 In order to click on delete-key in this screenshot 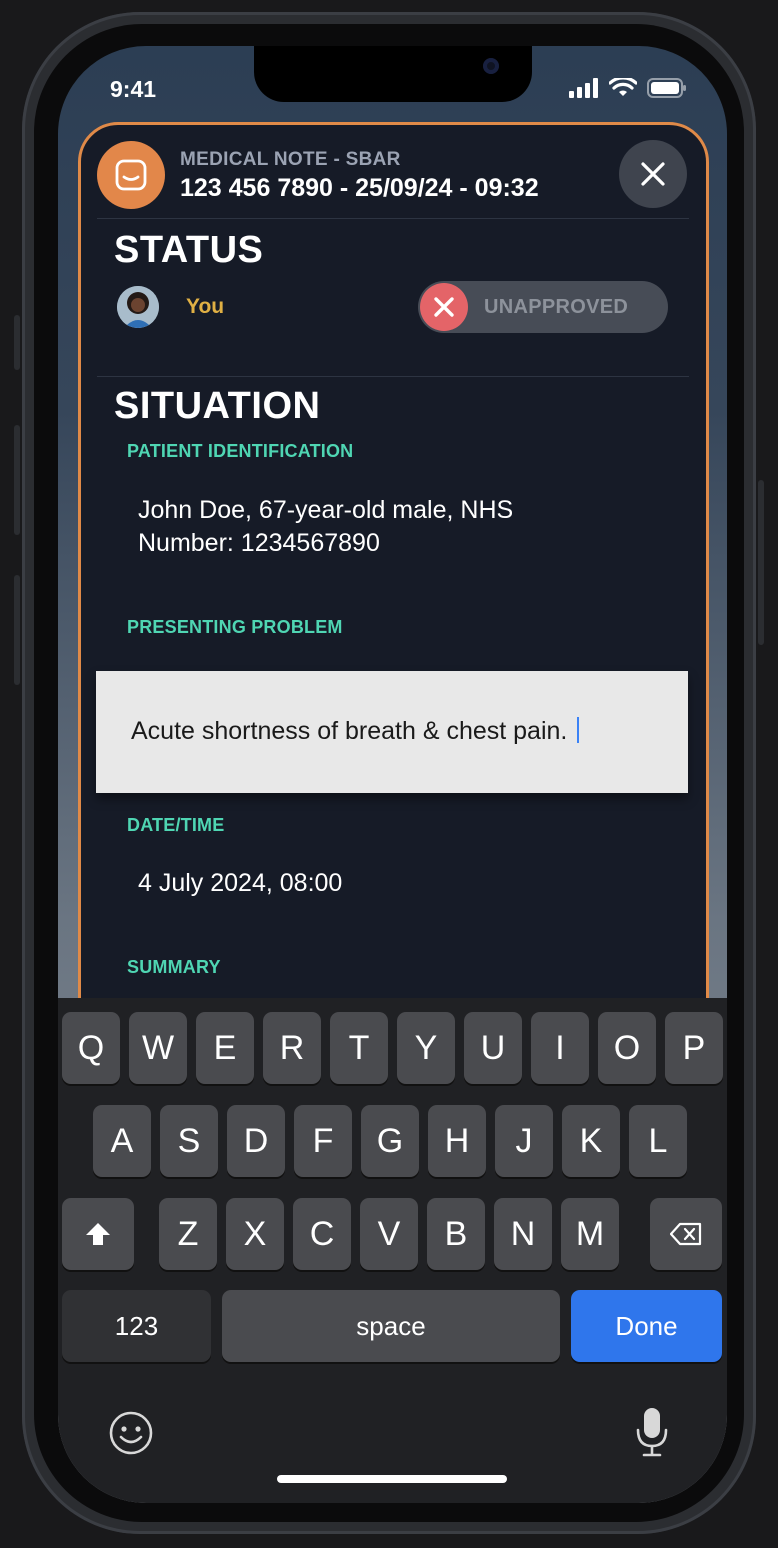, I will do `click(686, 1234)`.